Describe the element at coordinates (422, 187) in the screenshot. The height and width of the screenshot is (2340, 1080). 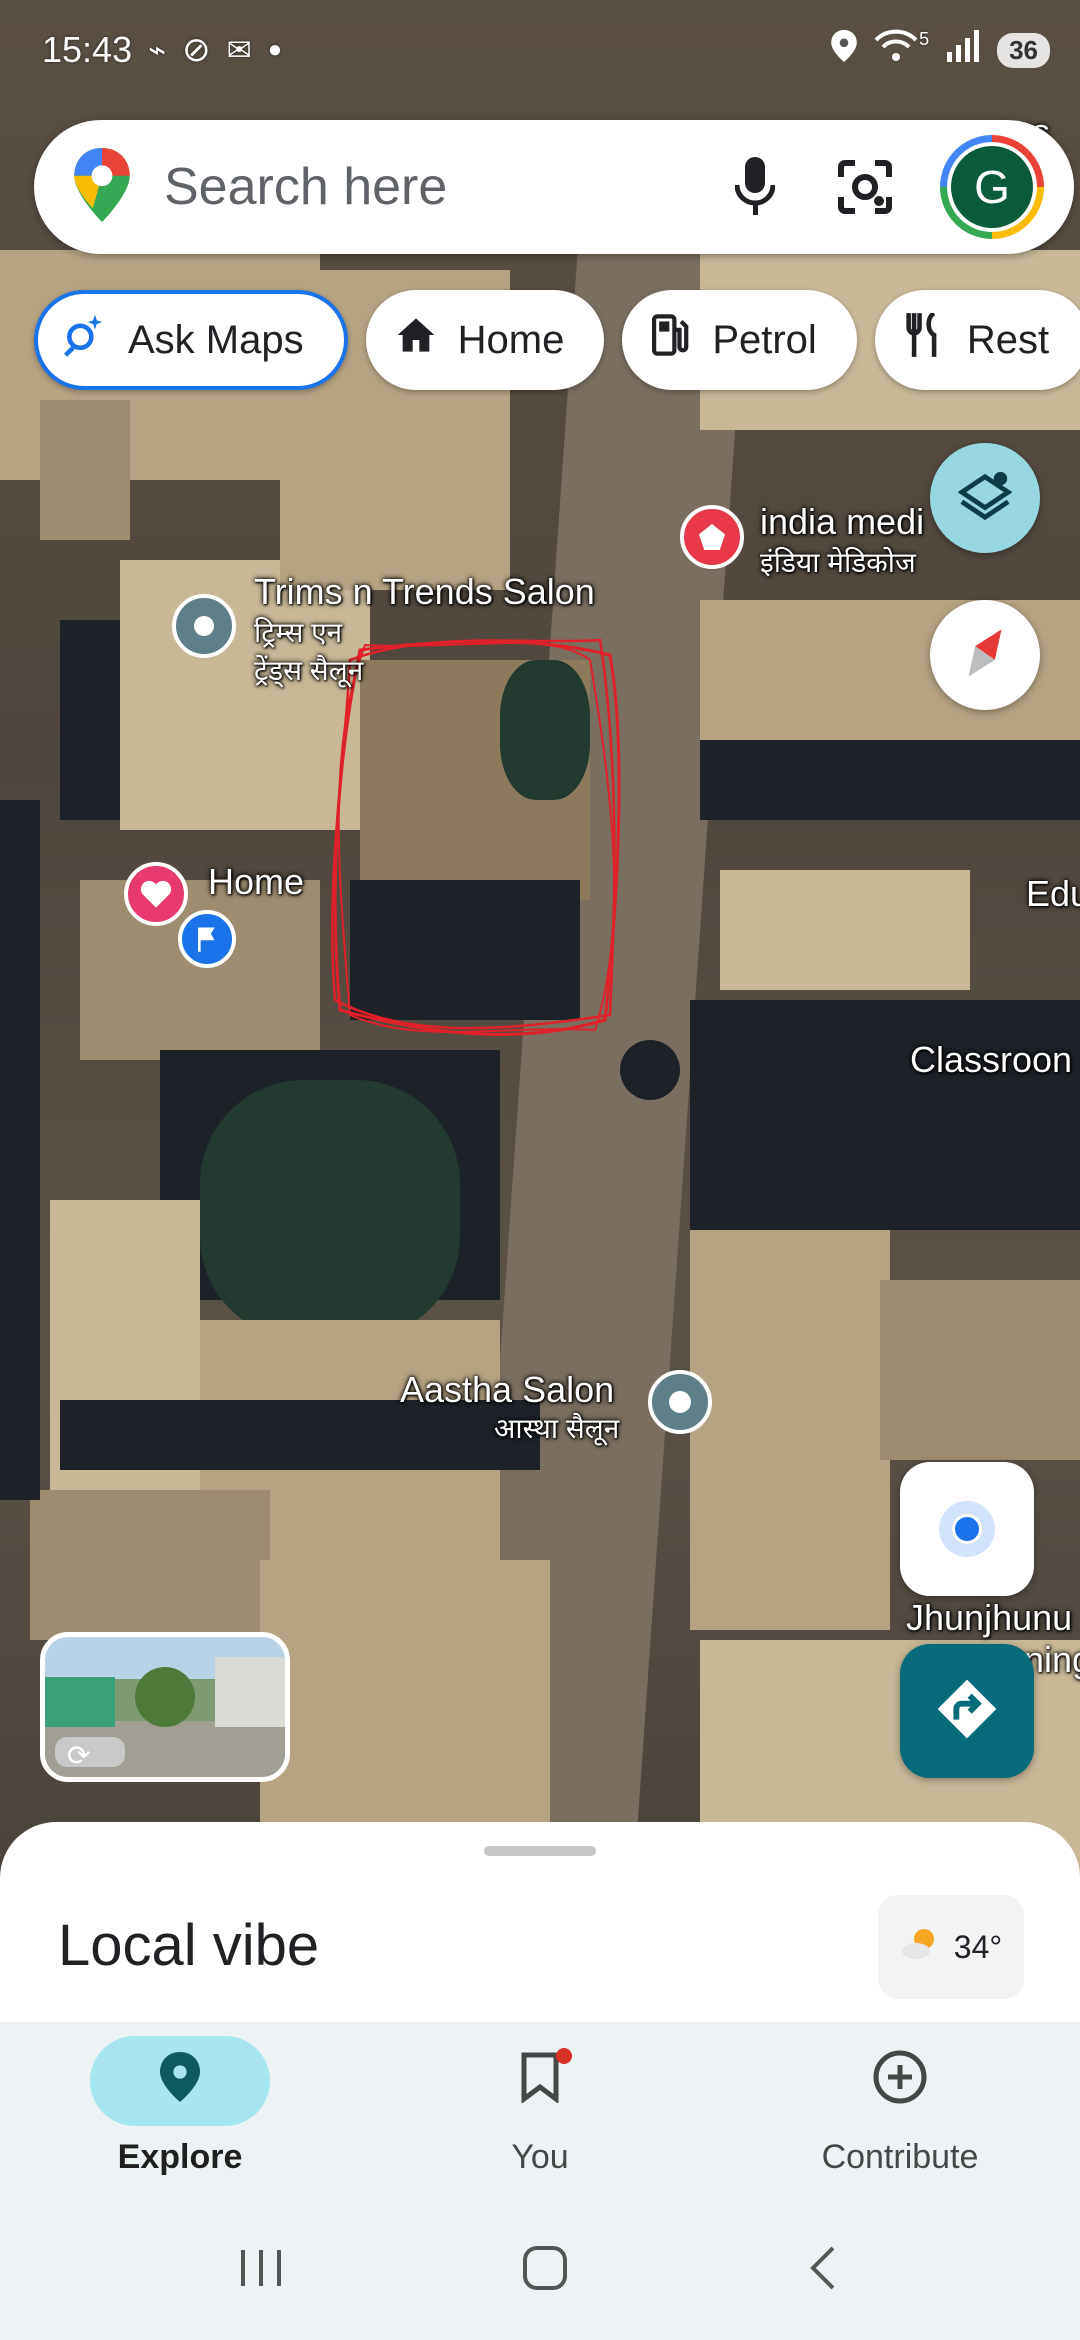
I see `search-input: Search here` at that location.